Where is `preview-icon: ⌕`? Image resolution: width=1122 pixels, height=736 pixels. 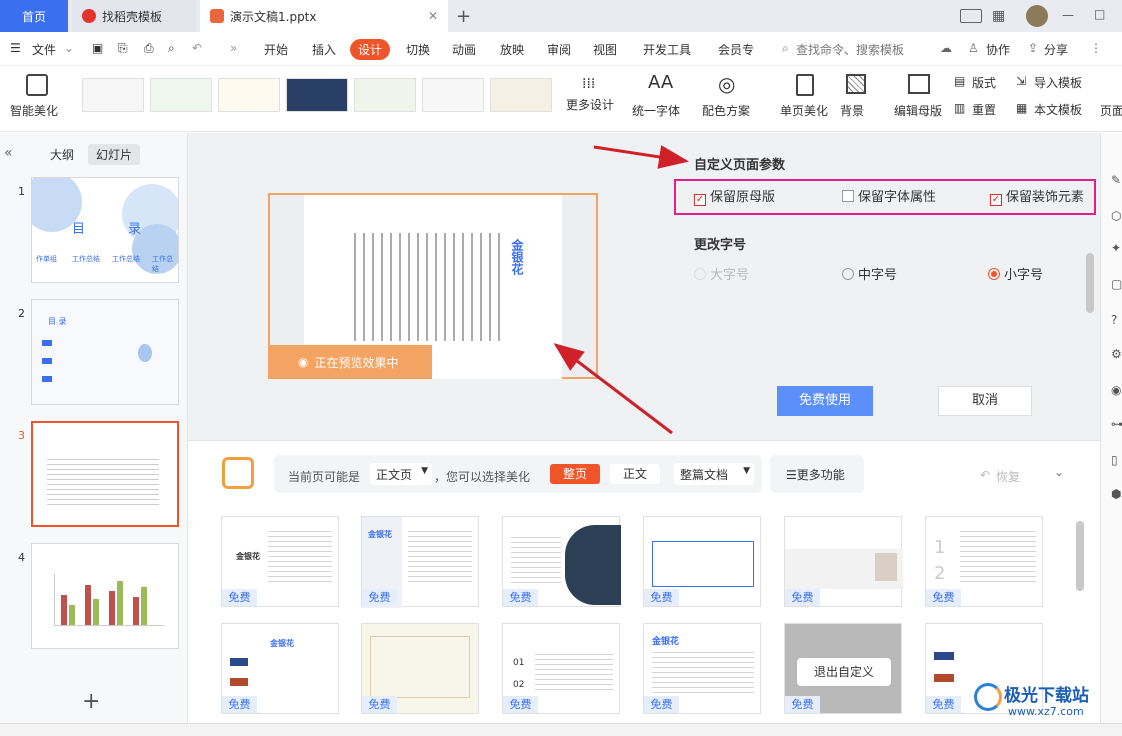 preview-icon: ⌕ is located at coordinates (171, 48).